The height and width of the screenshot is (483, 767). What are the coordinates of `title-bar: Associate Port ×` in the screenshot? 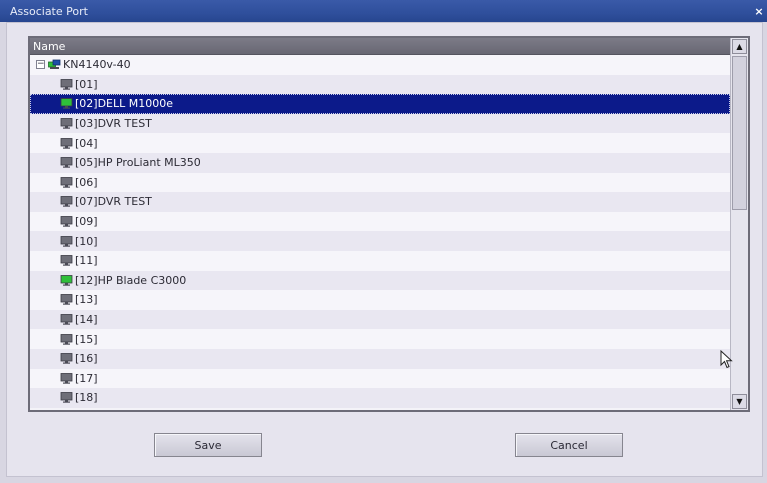 It's located at (383, 11).